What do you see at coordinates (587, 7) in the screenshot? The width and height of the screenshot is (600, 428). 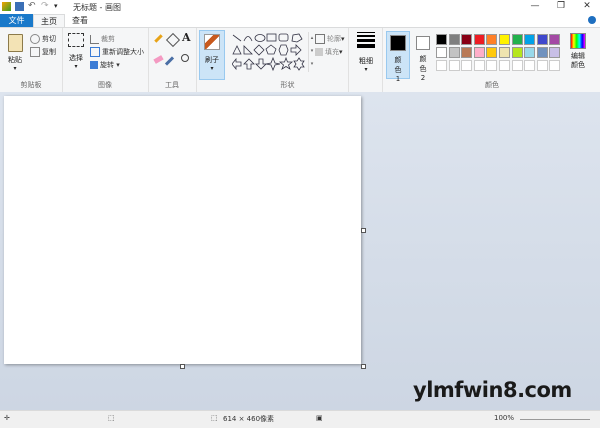 I see `close-button: ✕` at bounding box center [587, 7].